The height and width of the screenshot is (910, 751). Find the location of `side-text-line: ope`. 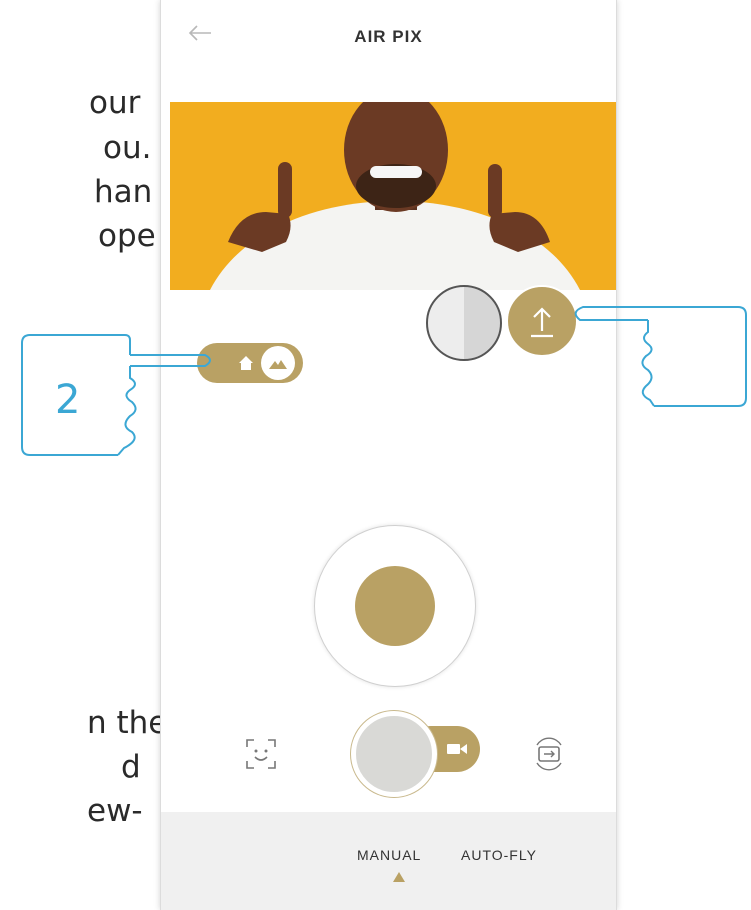

side-text-line: ope is located at coordinates (127, 236).